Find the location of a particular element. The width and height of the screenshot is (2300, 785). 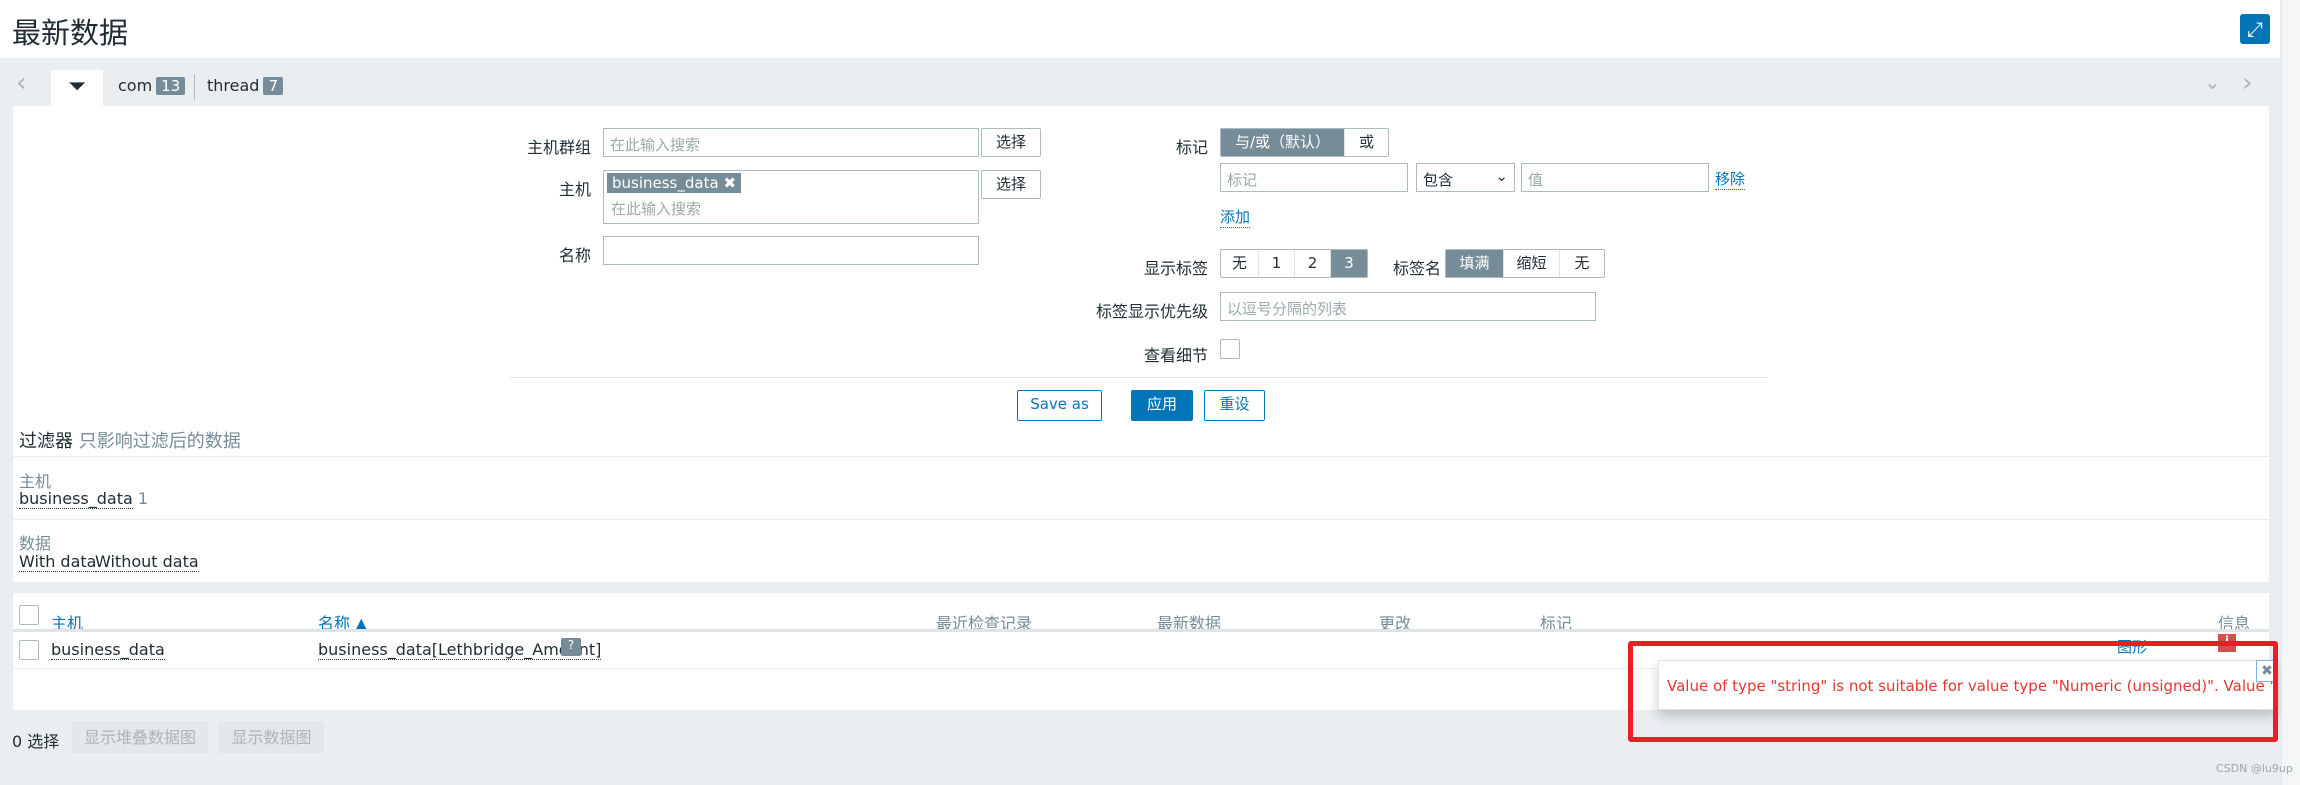

tag-name-toggle: 填满 缩短 无 is located at coordinates (1525, 263).